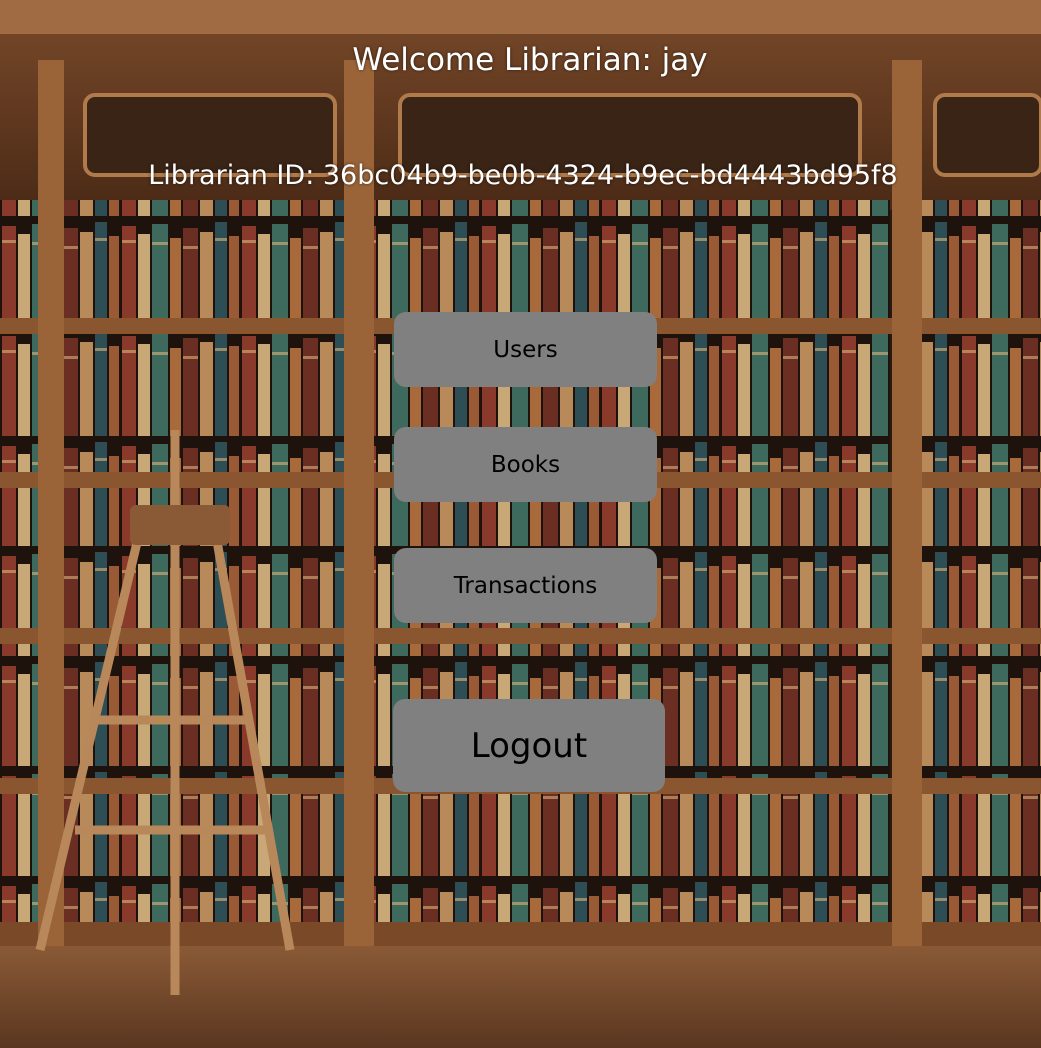 This screenshot has width=1041, height=1048. Describe the element at coordinates (525, 585) in the screenshot. I see `transactions-button: Transactions` at that location.